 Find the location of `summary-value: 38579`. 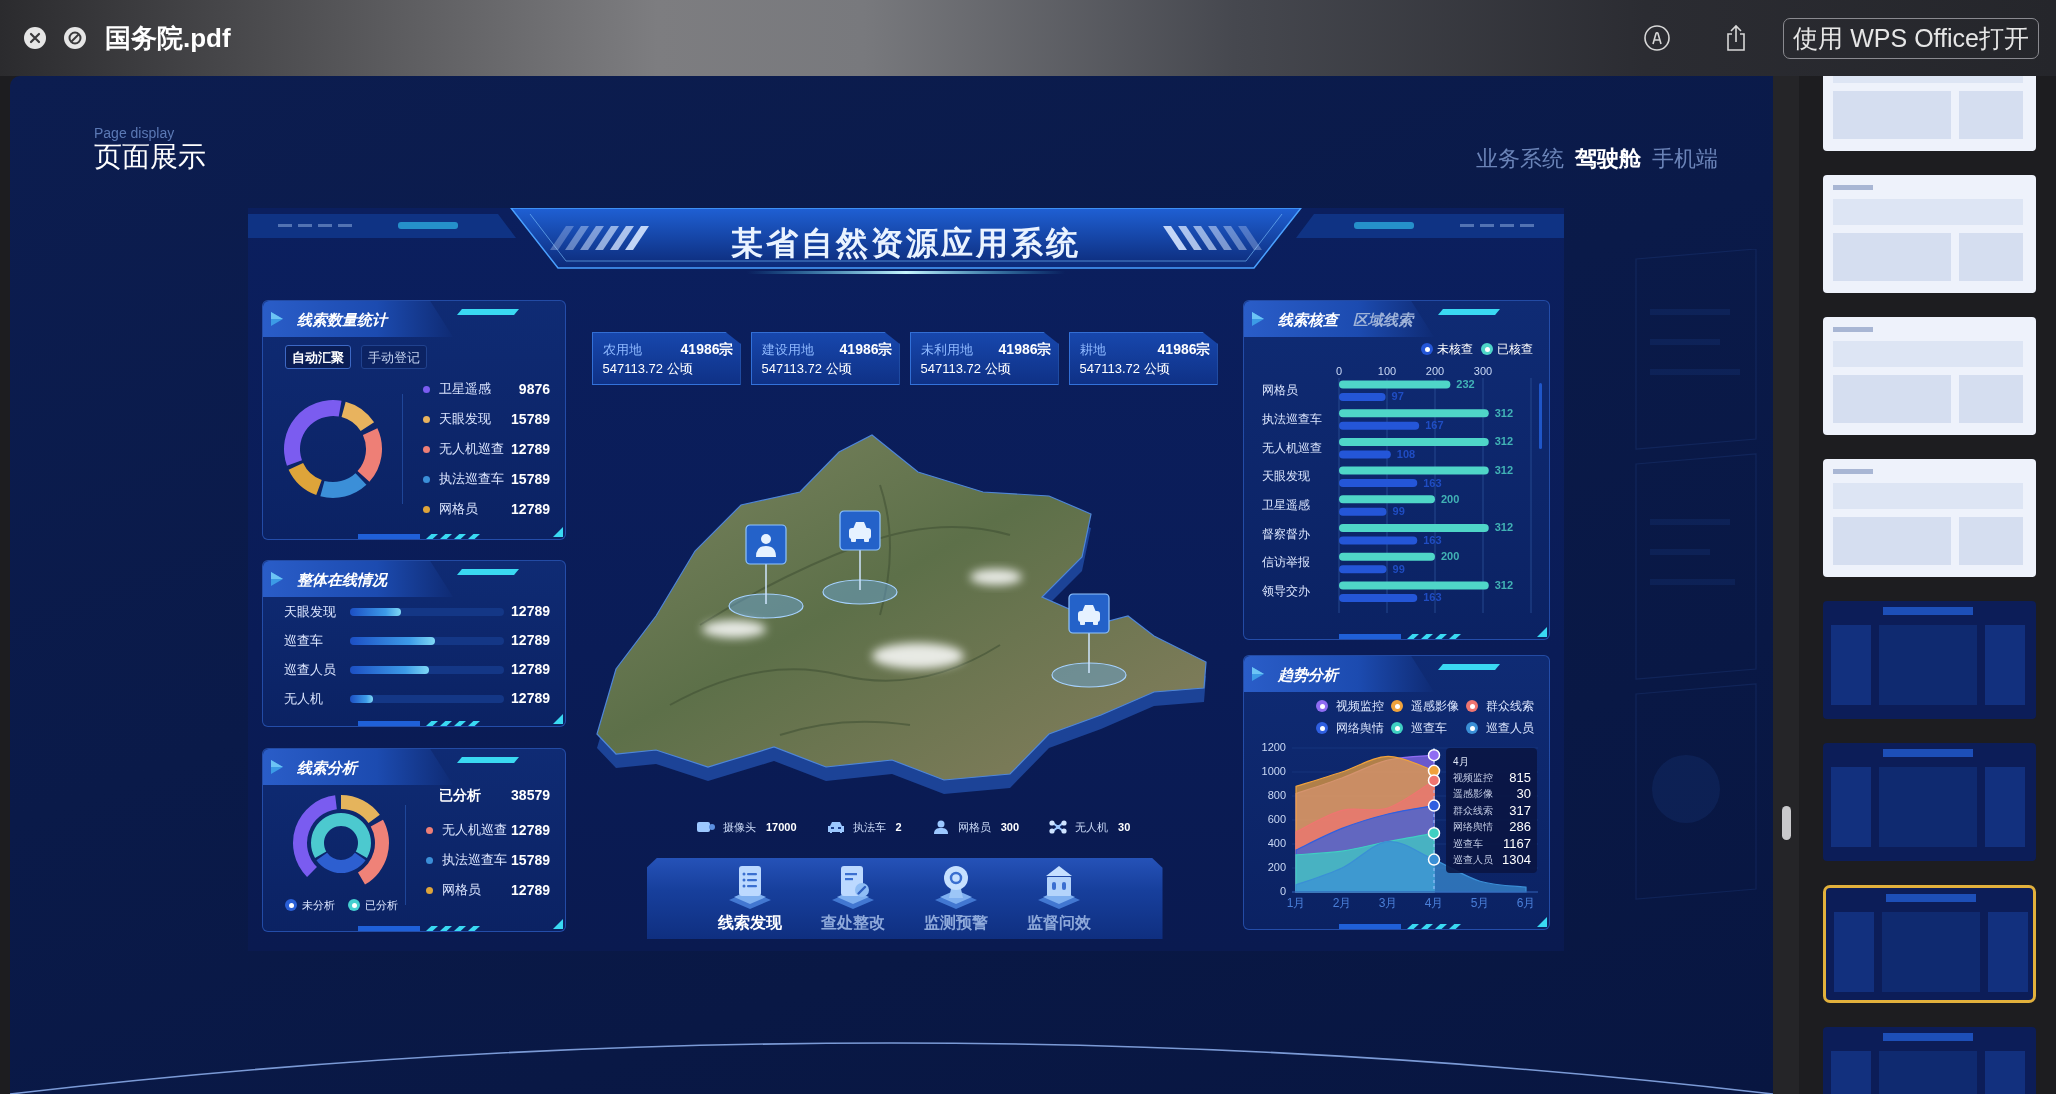

summary-value: 38579 is located at coordinates (530, 795).